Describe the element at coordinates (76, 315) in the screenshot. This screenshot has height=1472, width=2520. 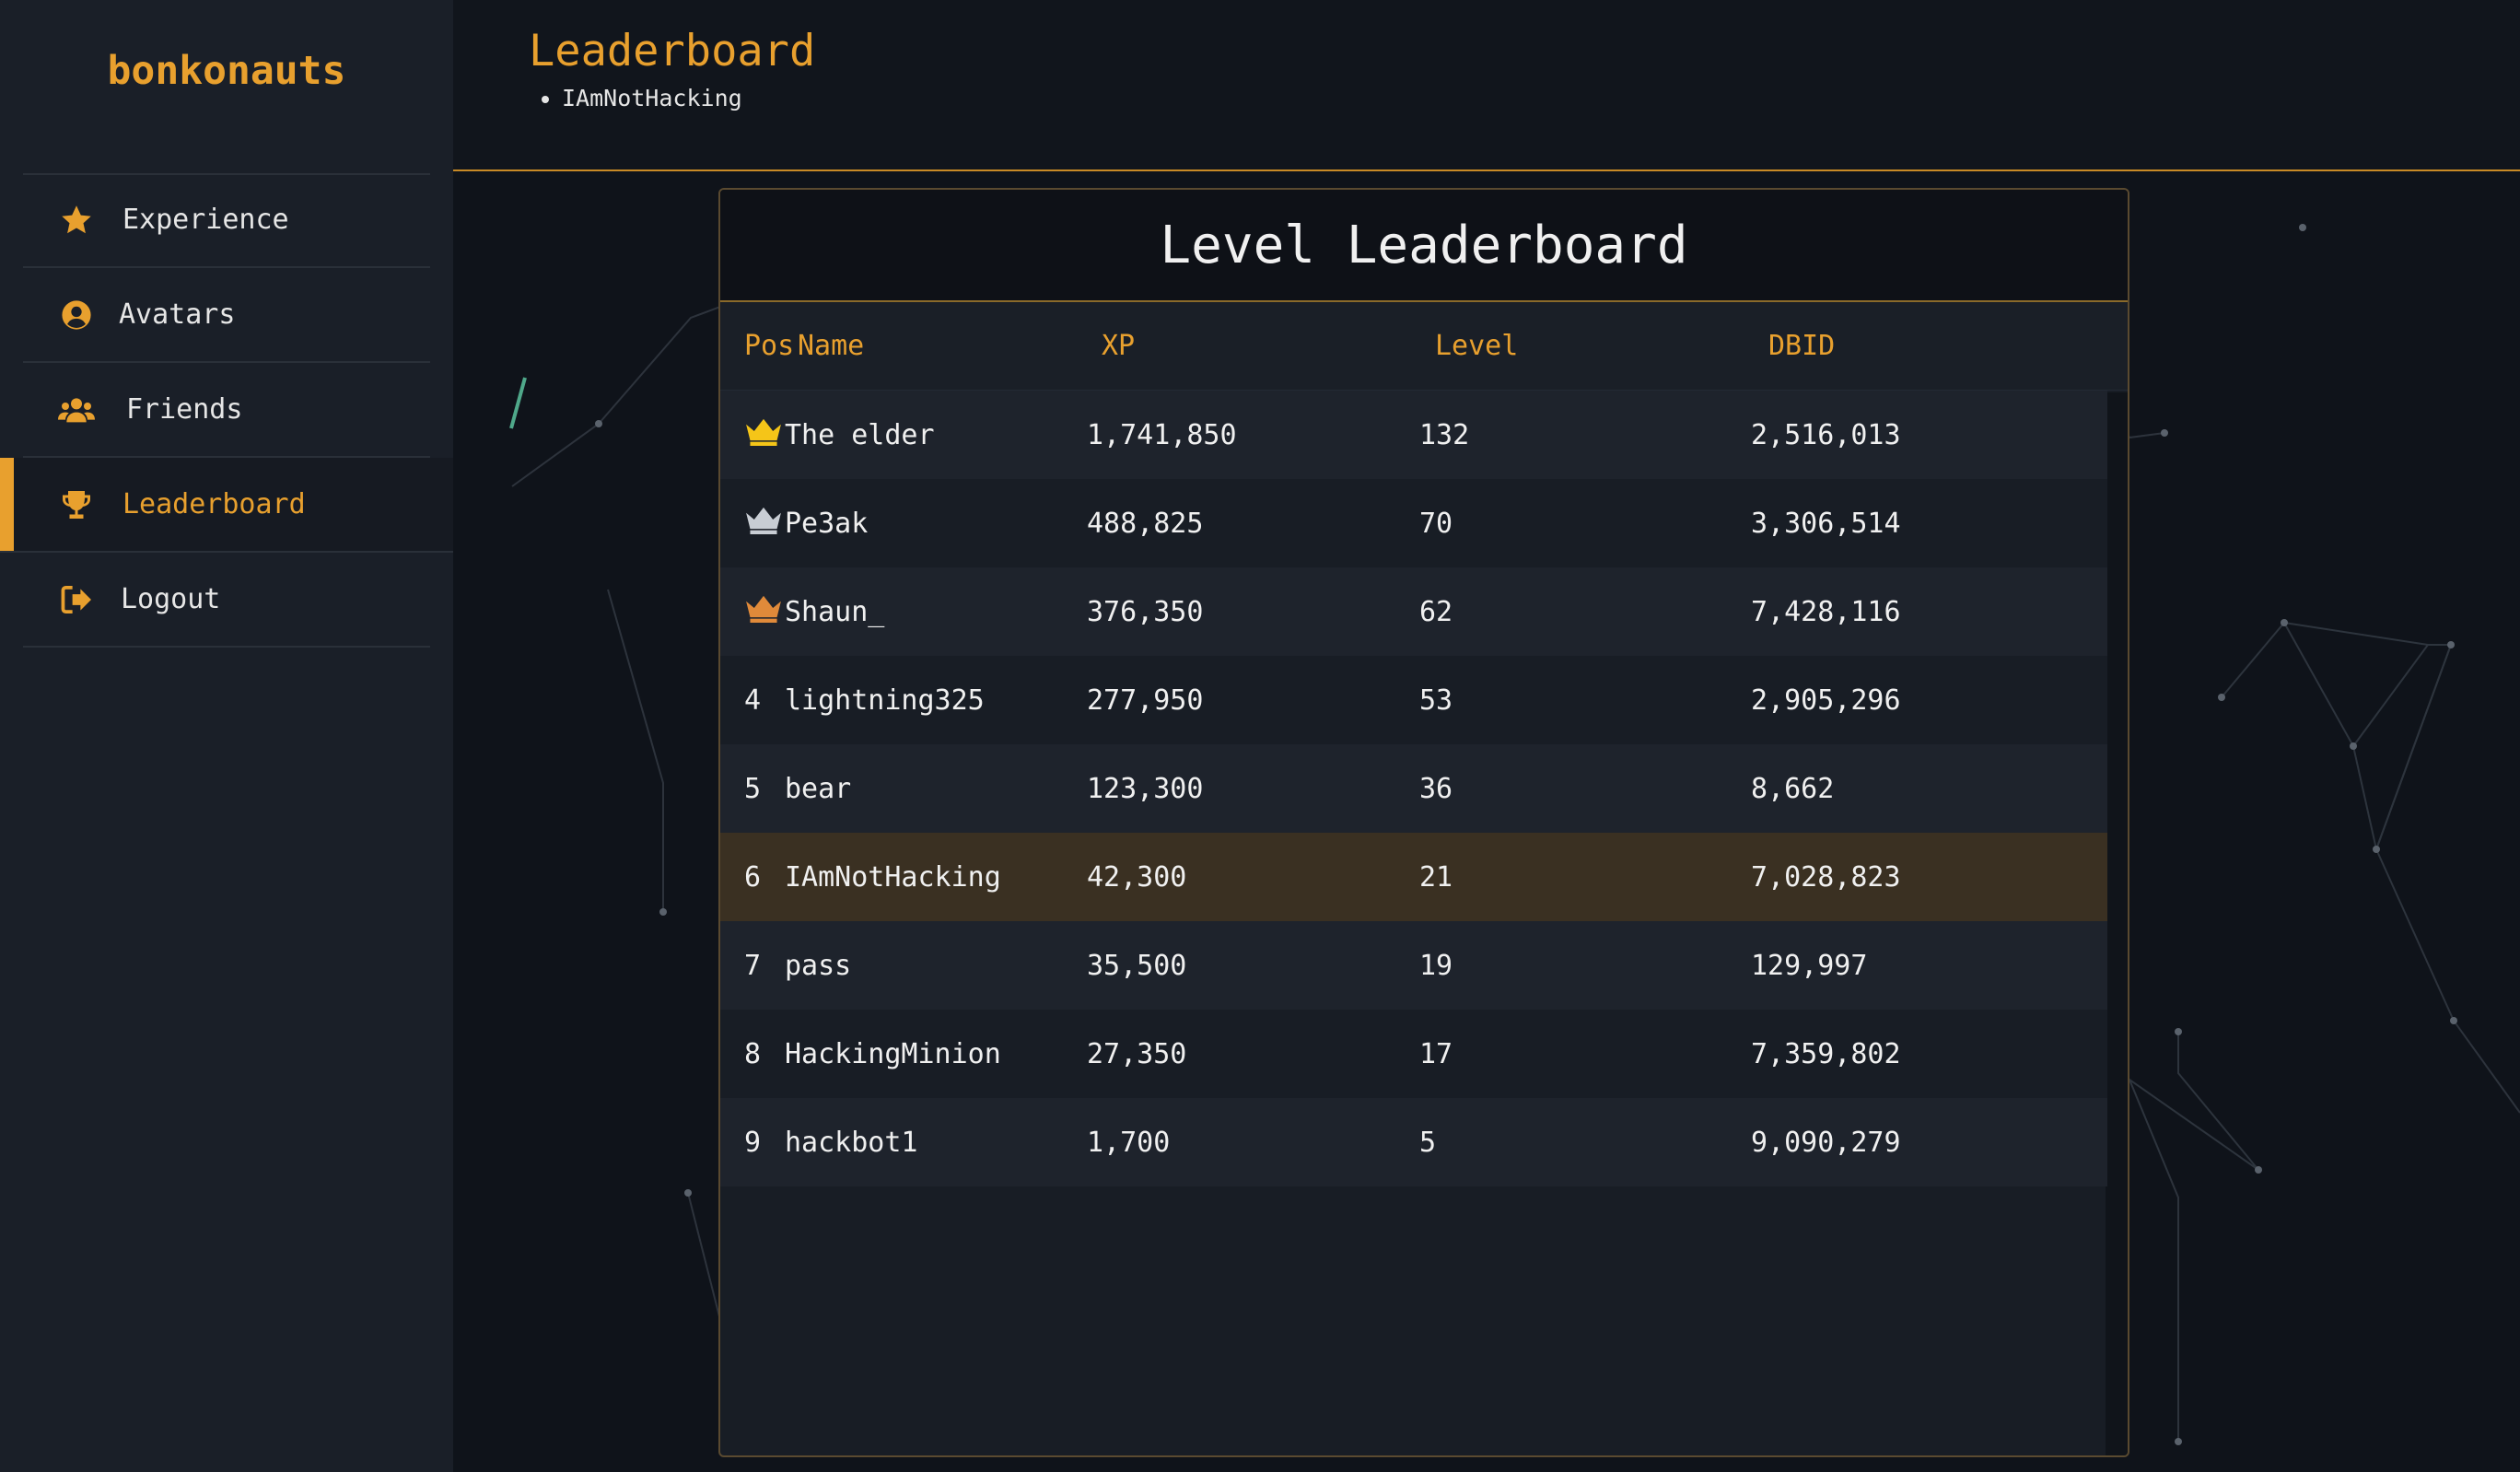
I see `user-circle-icon` at that location.